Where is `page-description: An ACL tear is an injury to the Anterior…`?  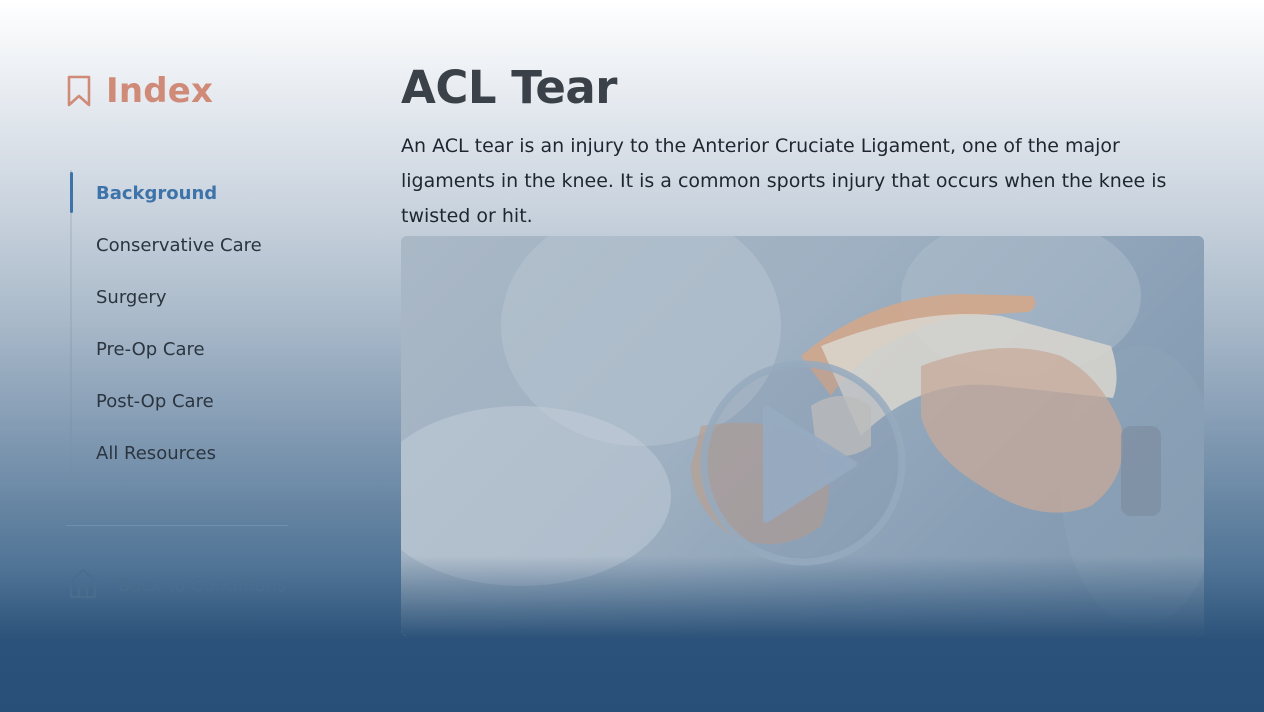 page-description: An ACL tear is an injury to the Anterior… is located at coordinates (784, 181).